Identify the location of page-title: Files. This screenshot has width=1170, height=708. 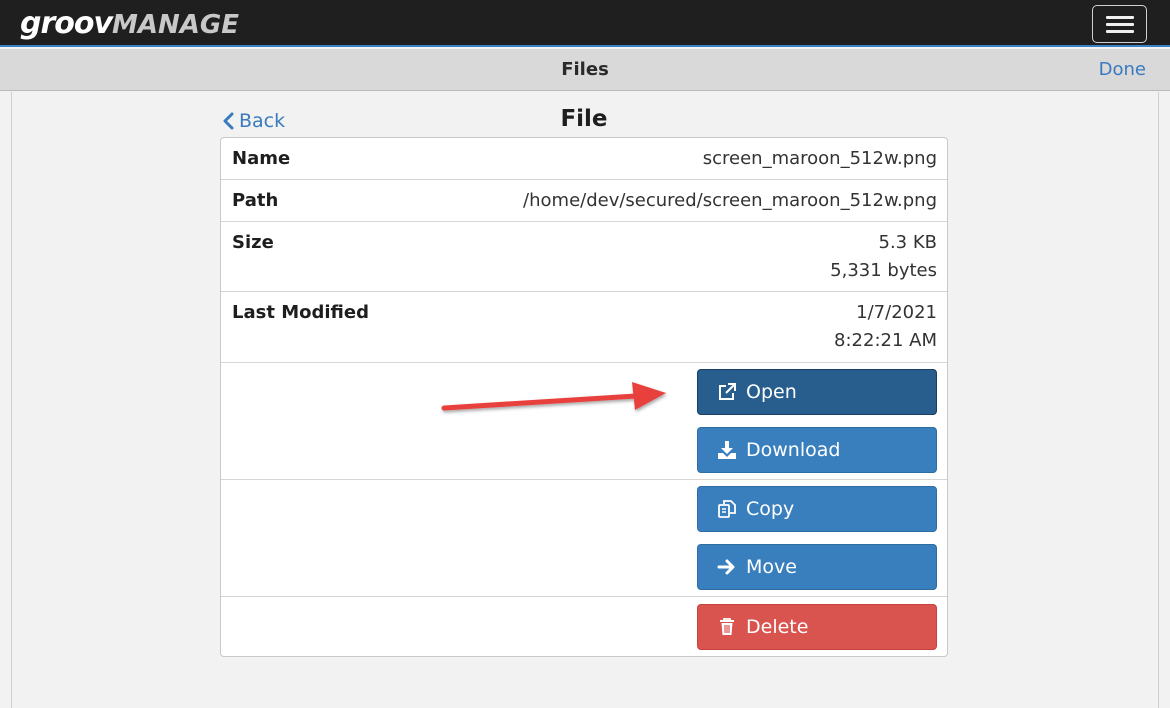
(585, 69).